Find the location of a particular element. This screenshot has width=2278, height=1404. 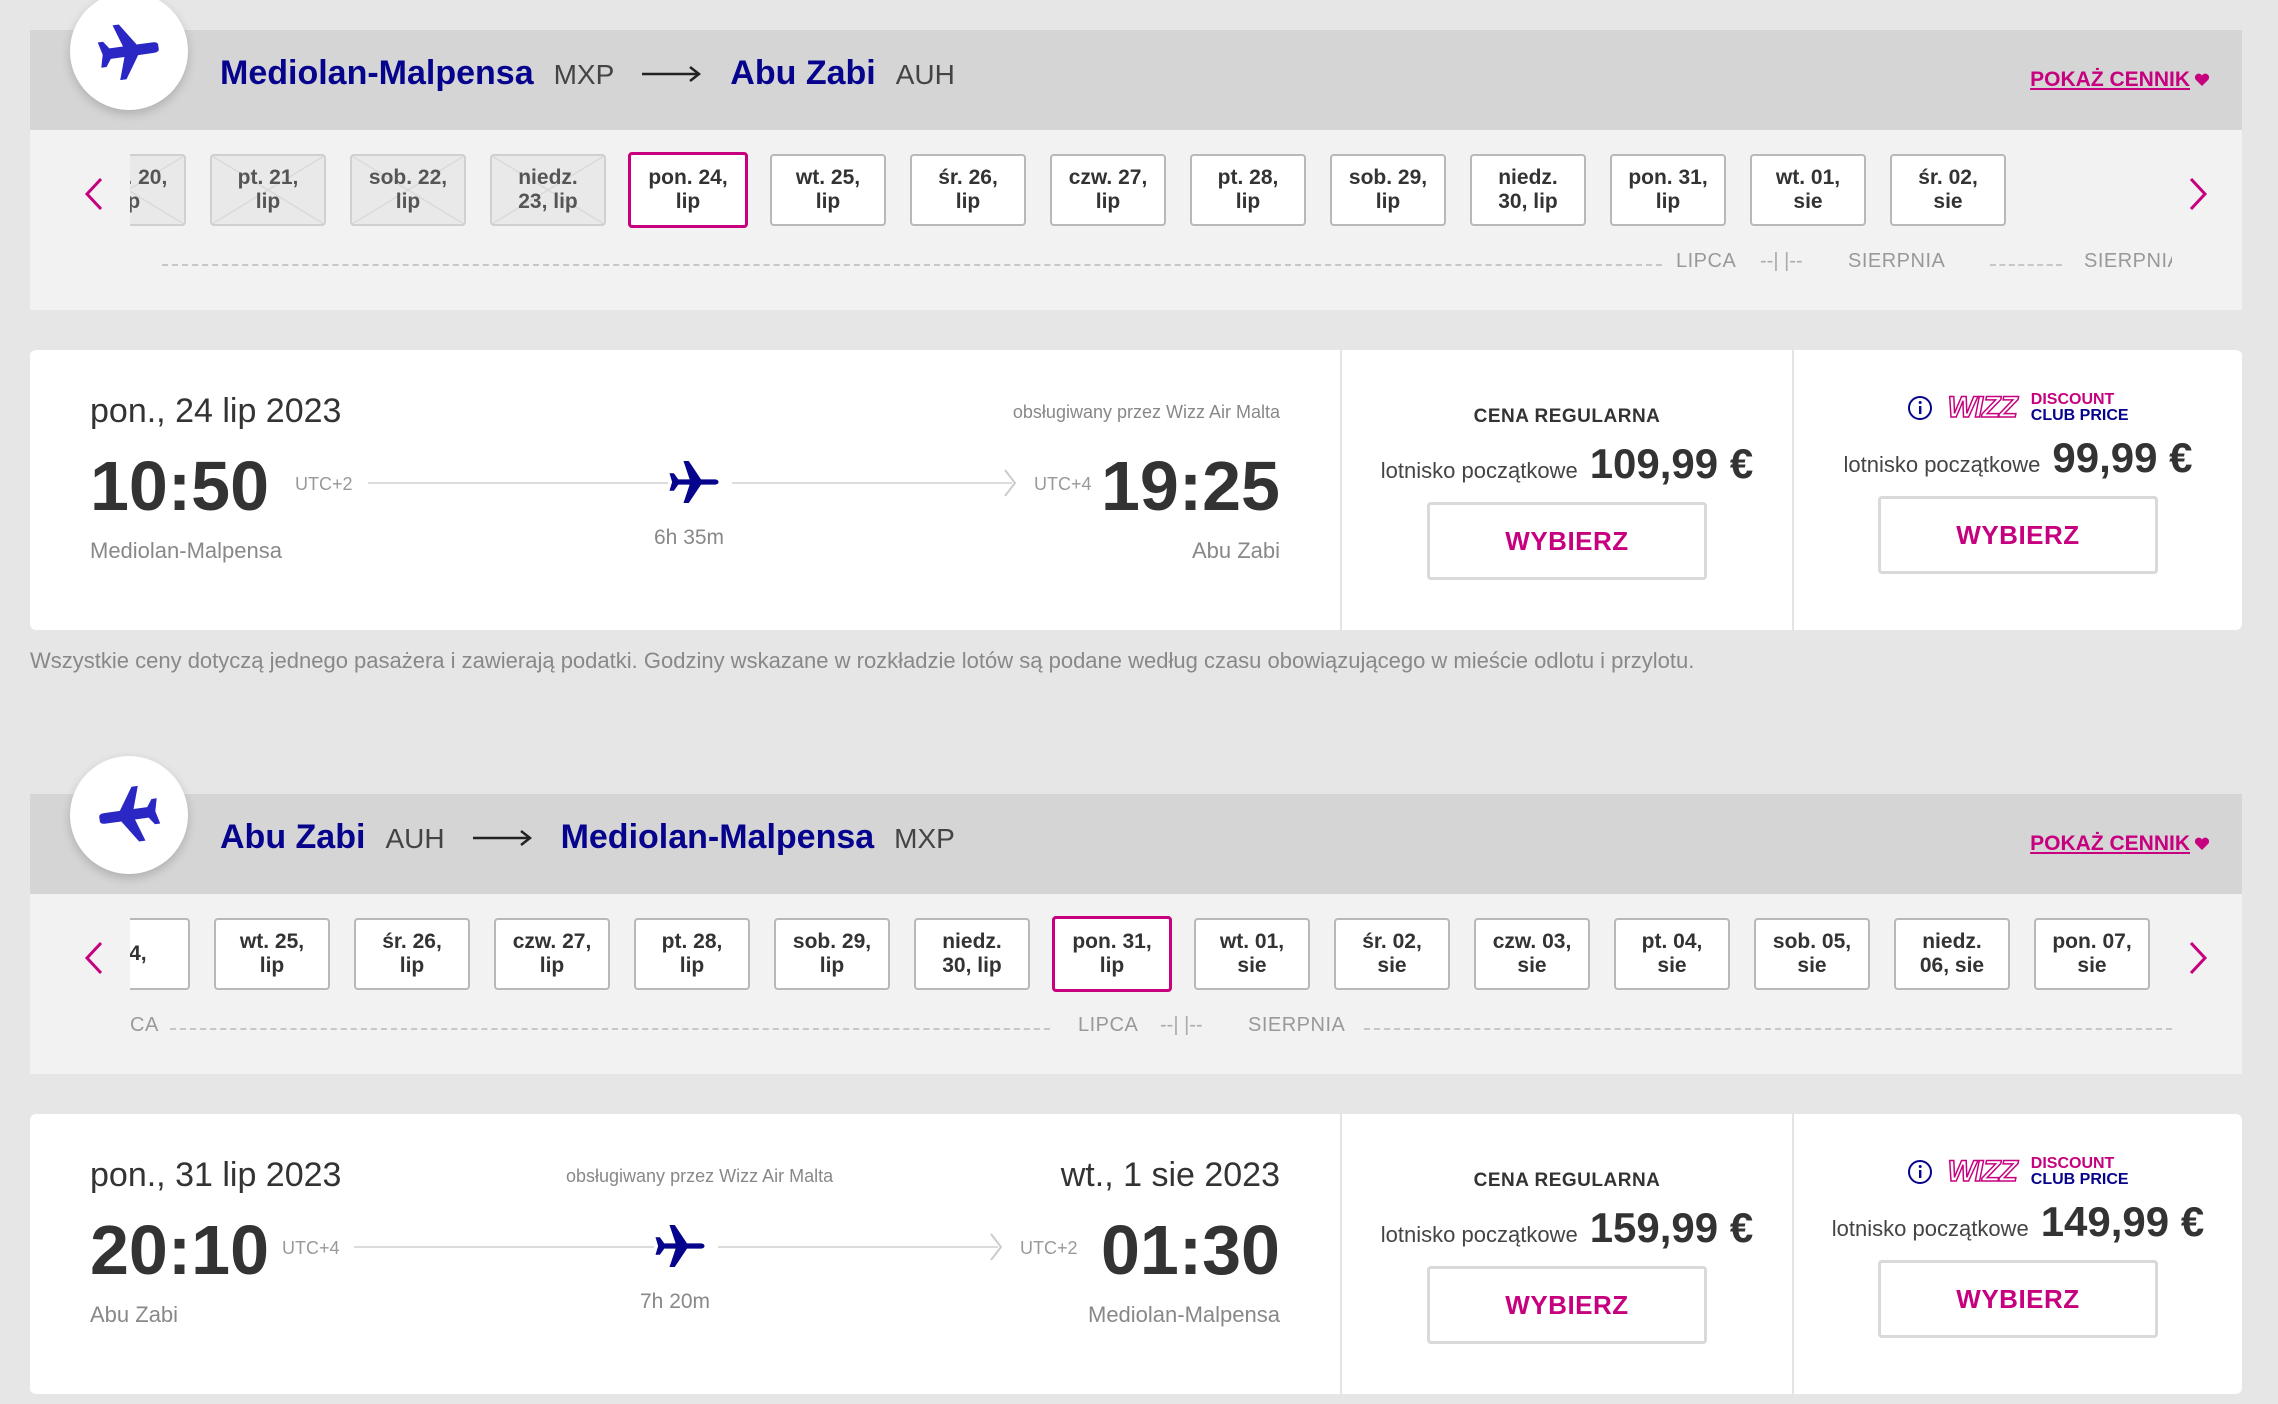

inbound-prev-dates-button is located at coordinates (94, 958).